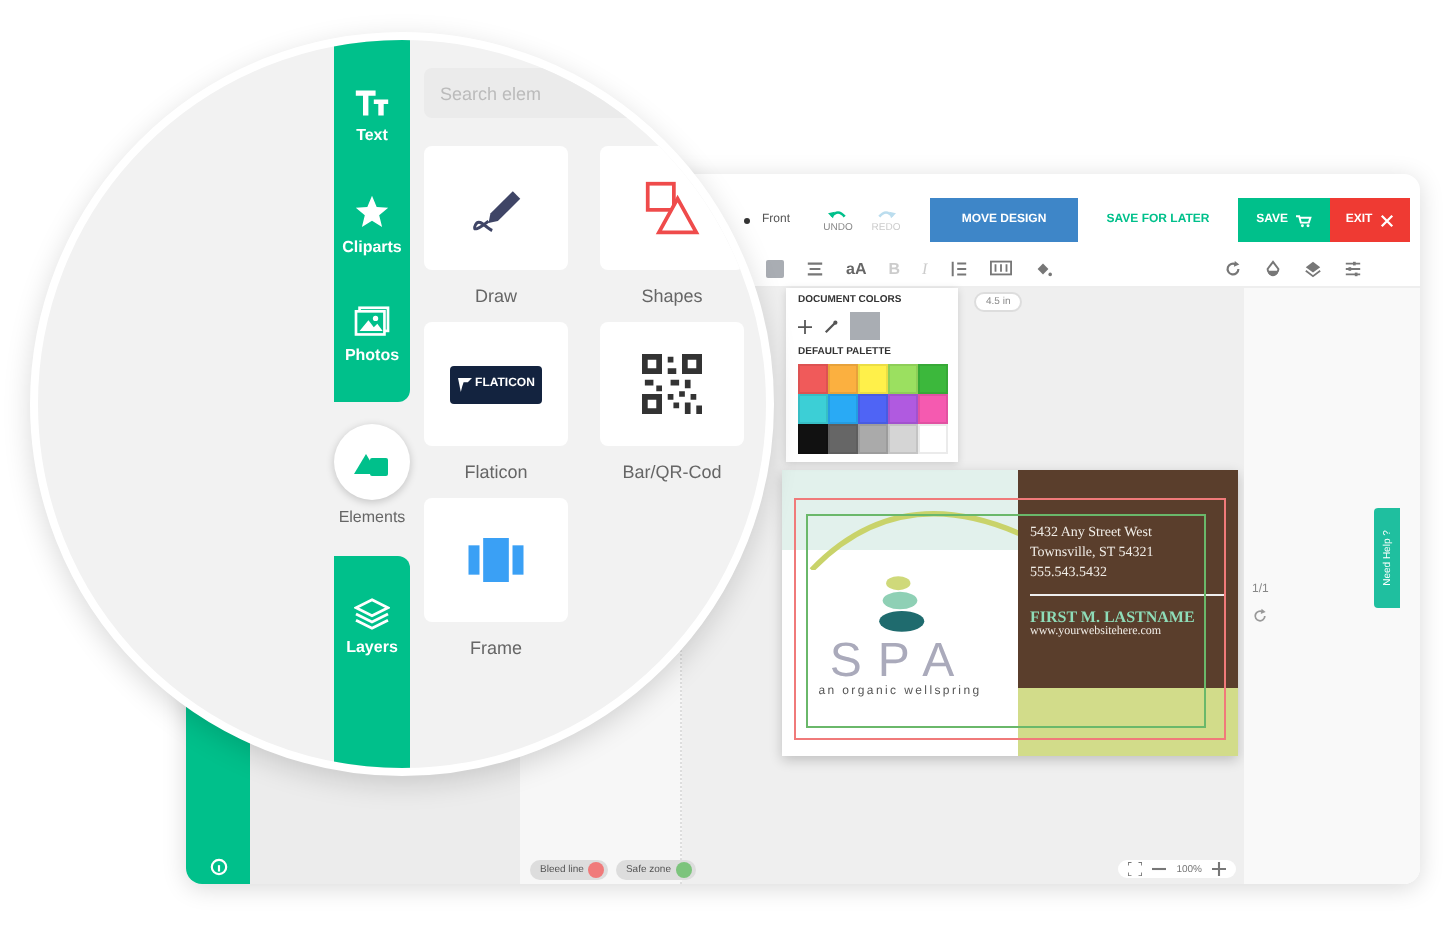  I want to click on info-icon, so click(218, 867).